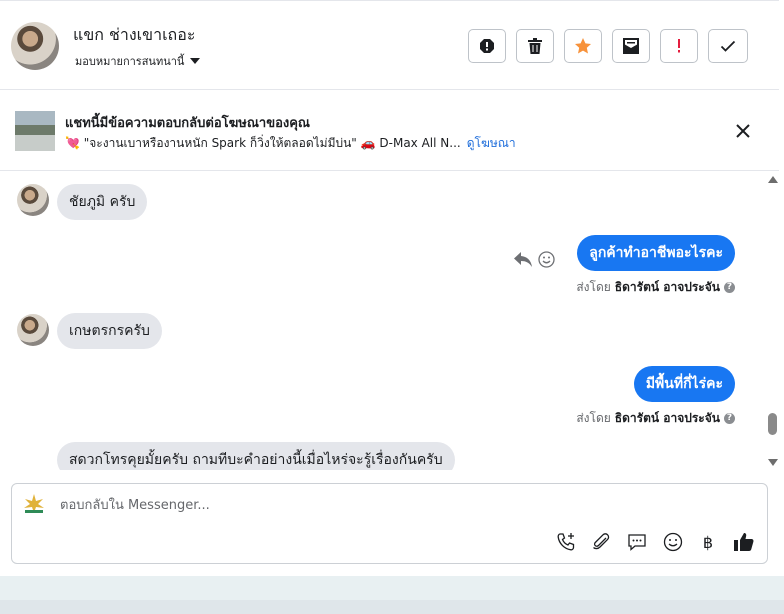 This screenshot has width=784, height=614. I want to click on reply-icon, so click(523, 259).